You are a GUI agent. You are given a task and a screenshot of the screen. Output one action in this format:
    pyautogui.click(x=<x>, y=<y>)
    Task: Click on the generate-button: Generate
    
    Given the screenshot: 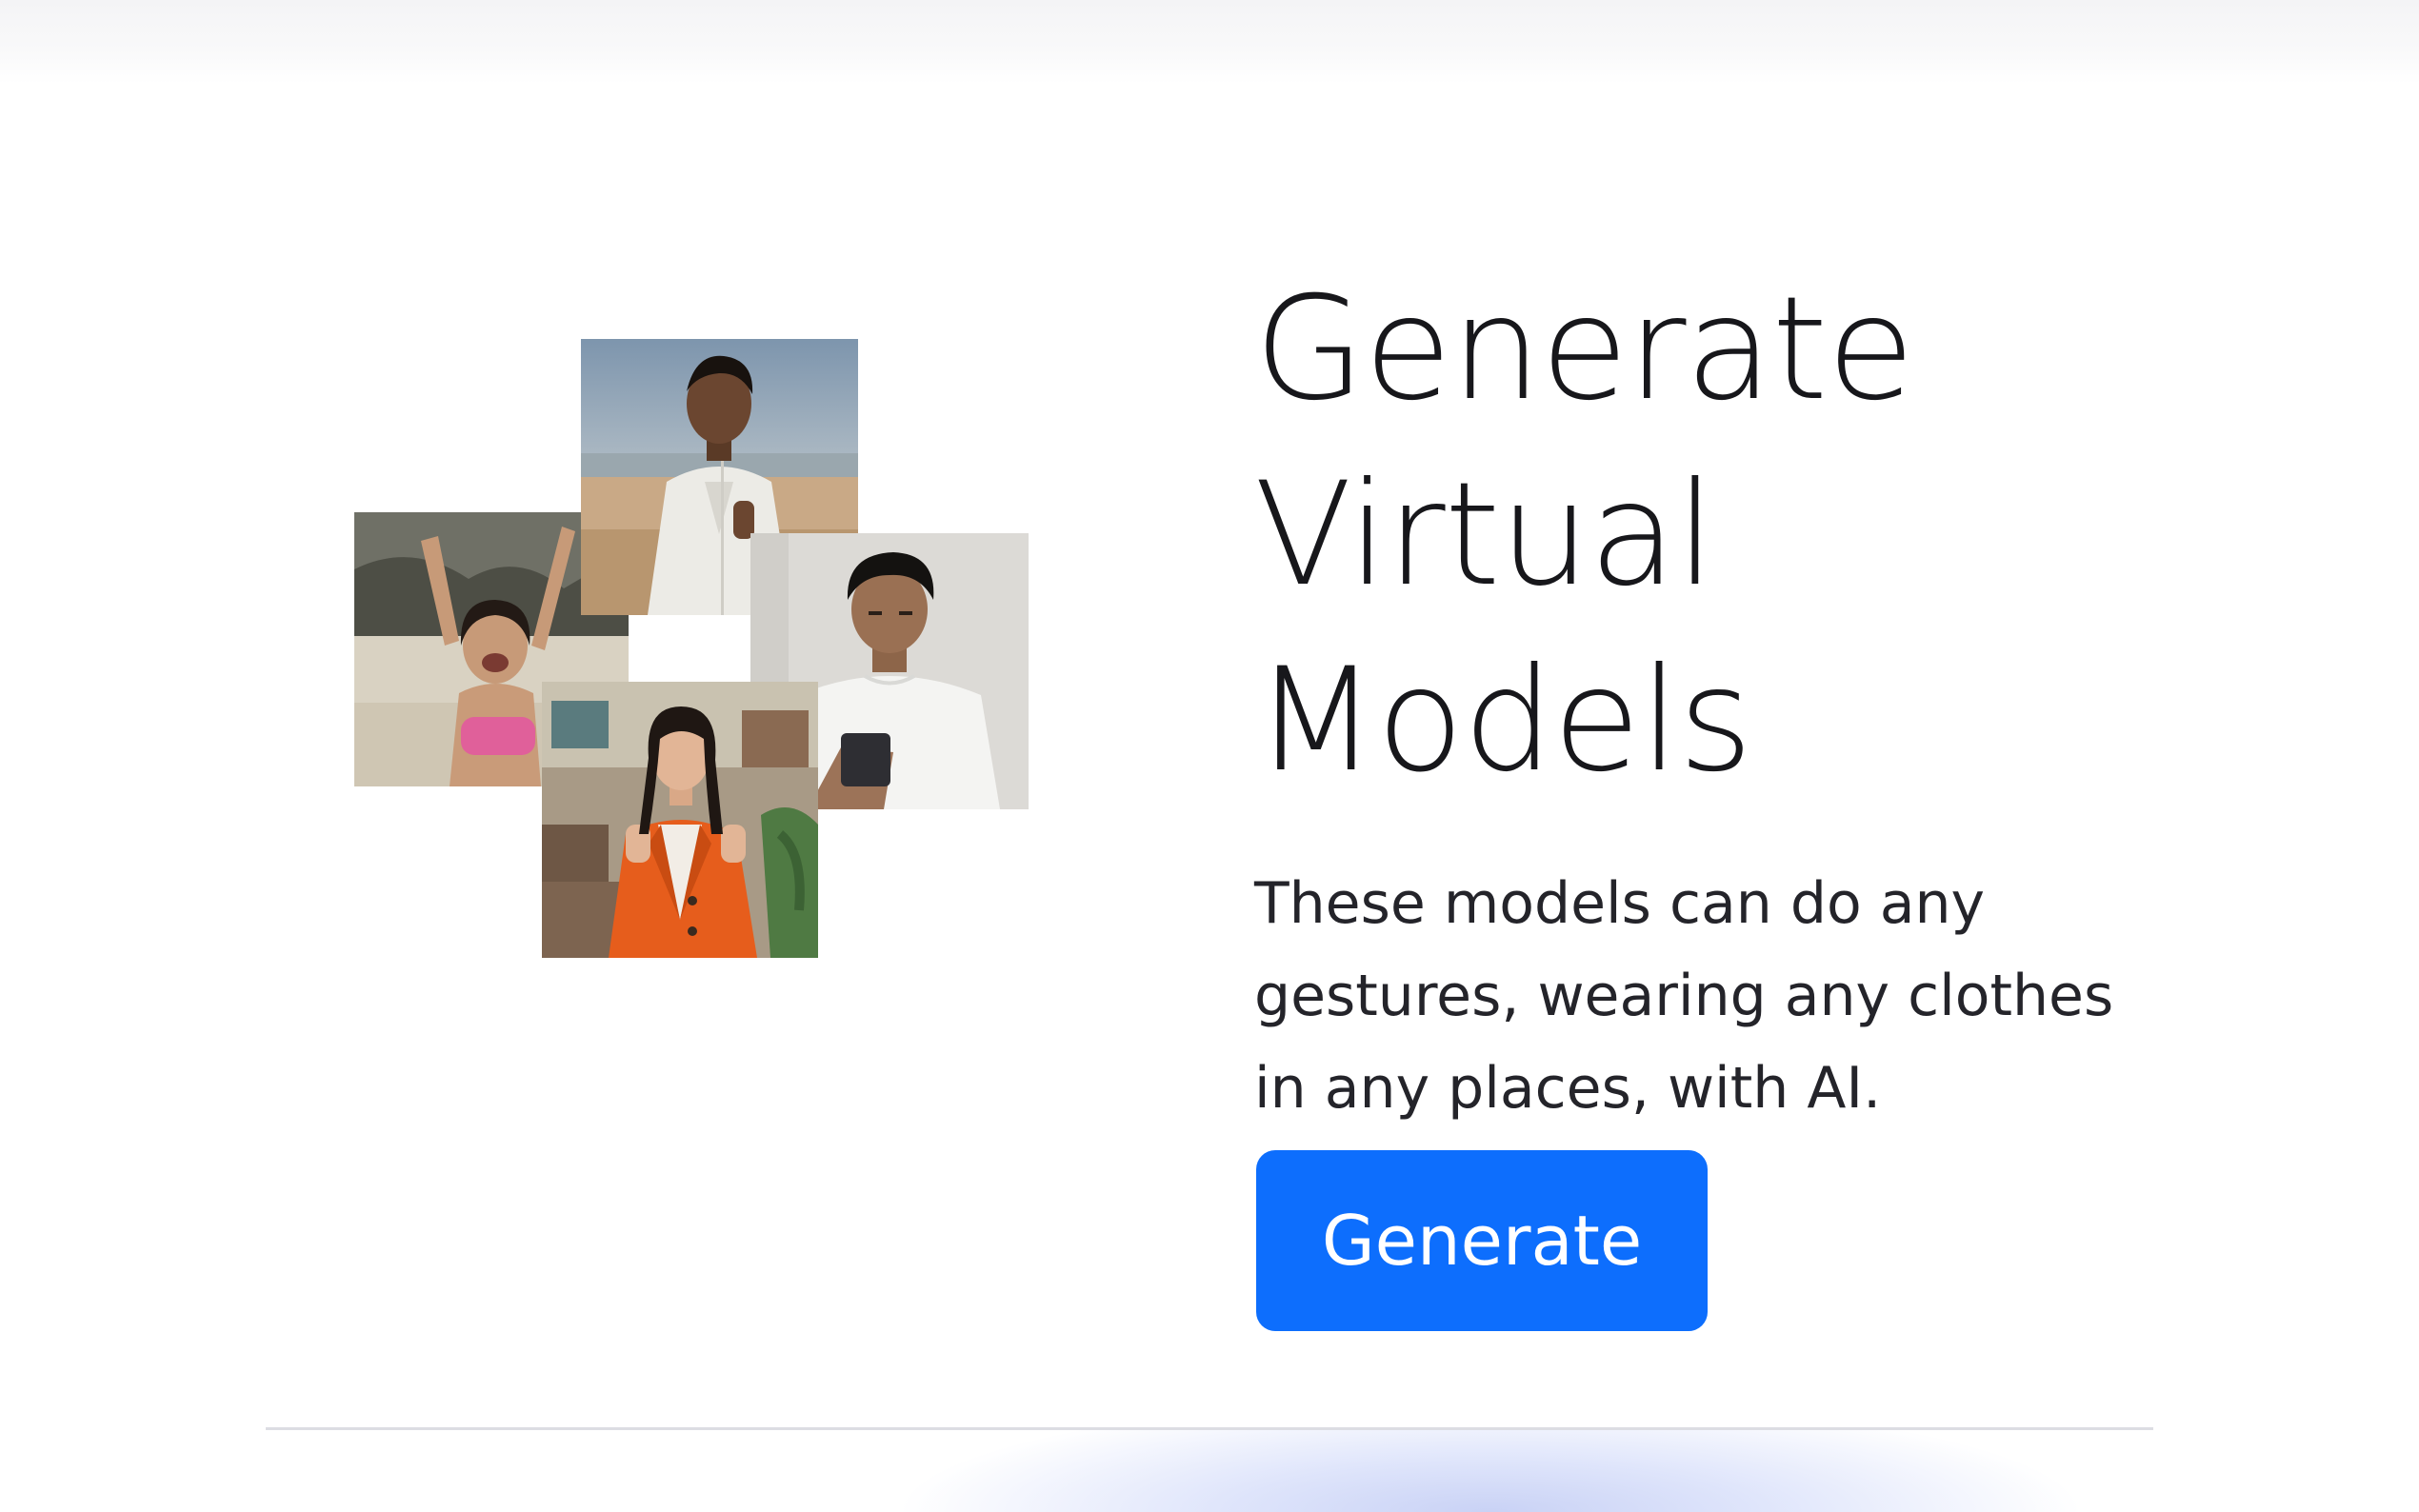 What is the action you would take?
    pyautogui.click(x=1482, y=1240)
    